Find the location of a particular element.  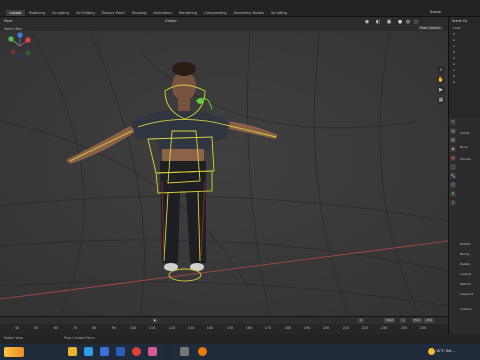

play-icon: ▶ is located at coordinates (155, 320).